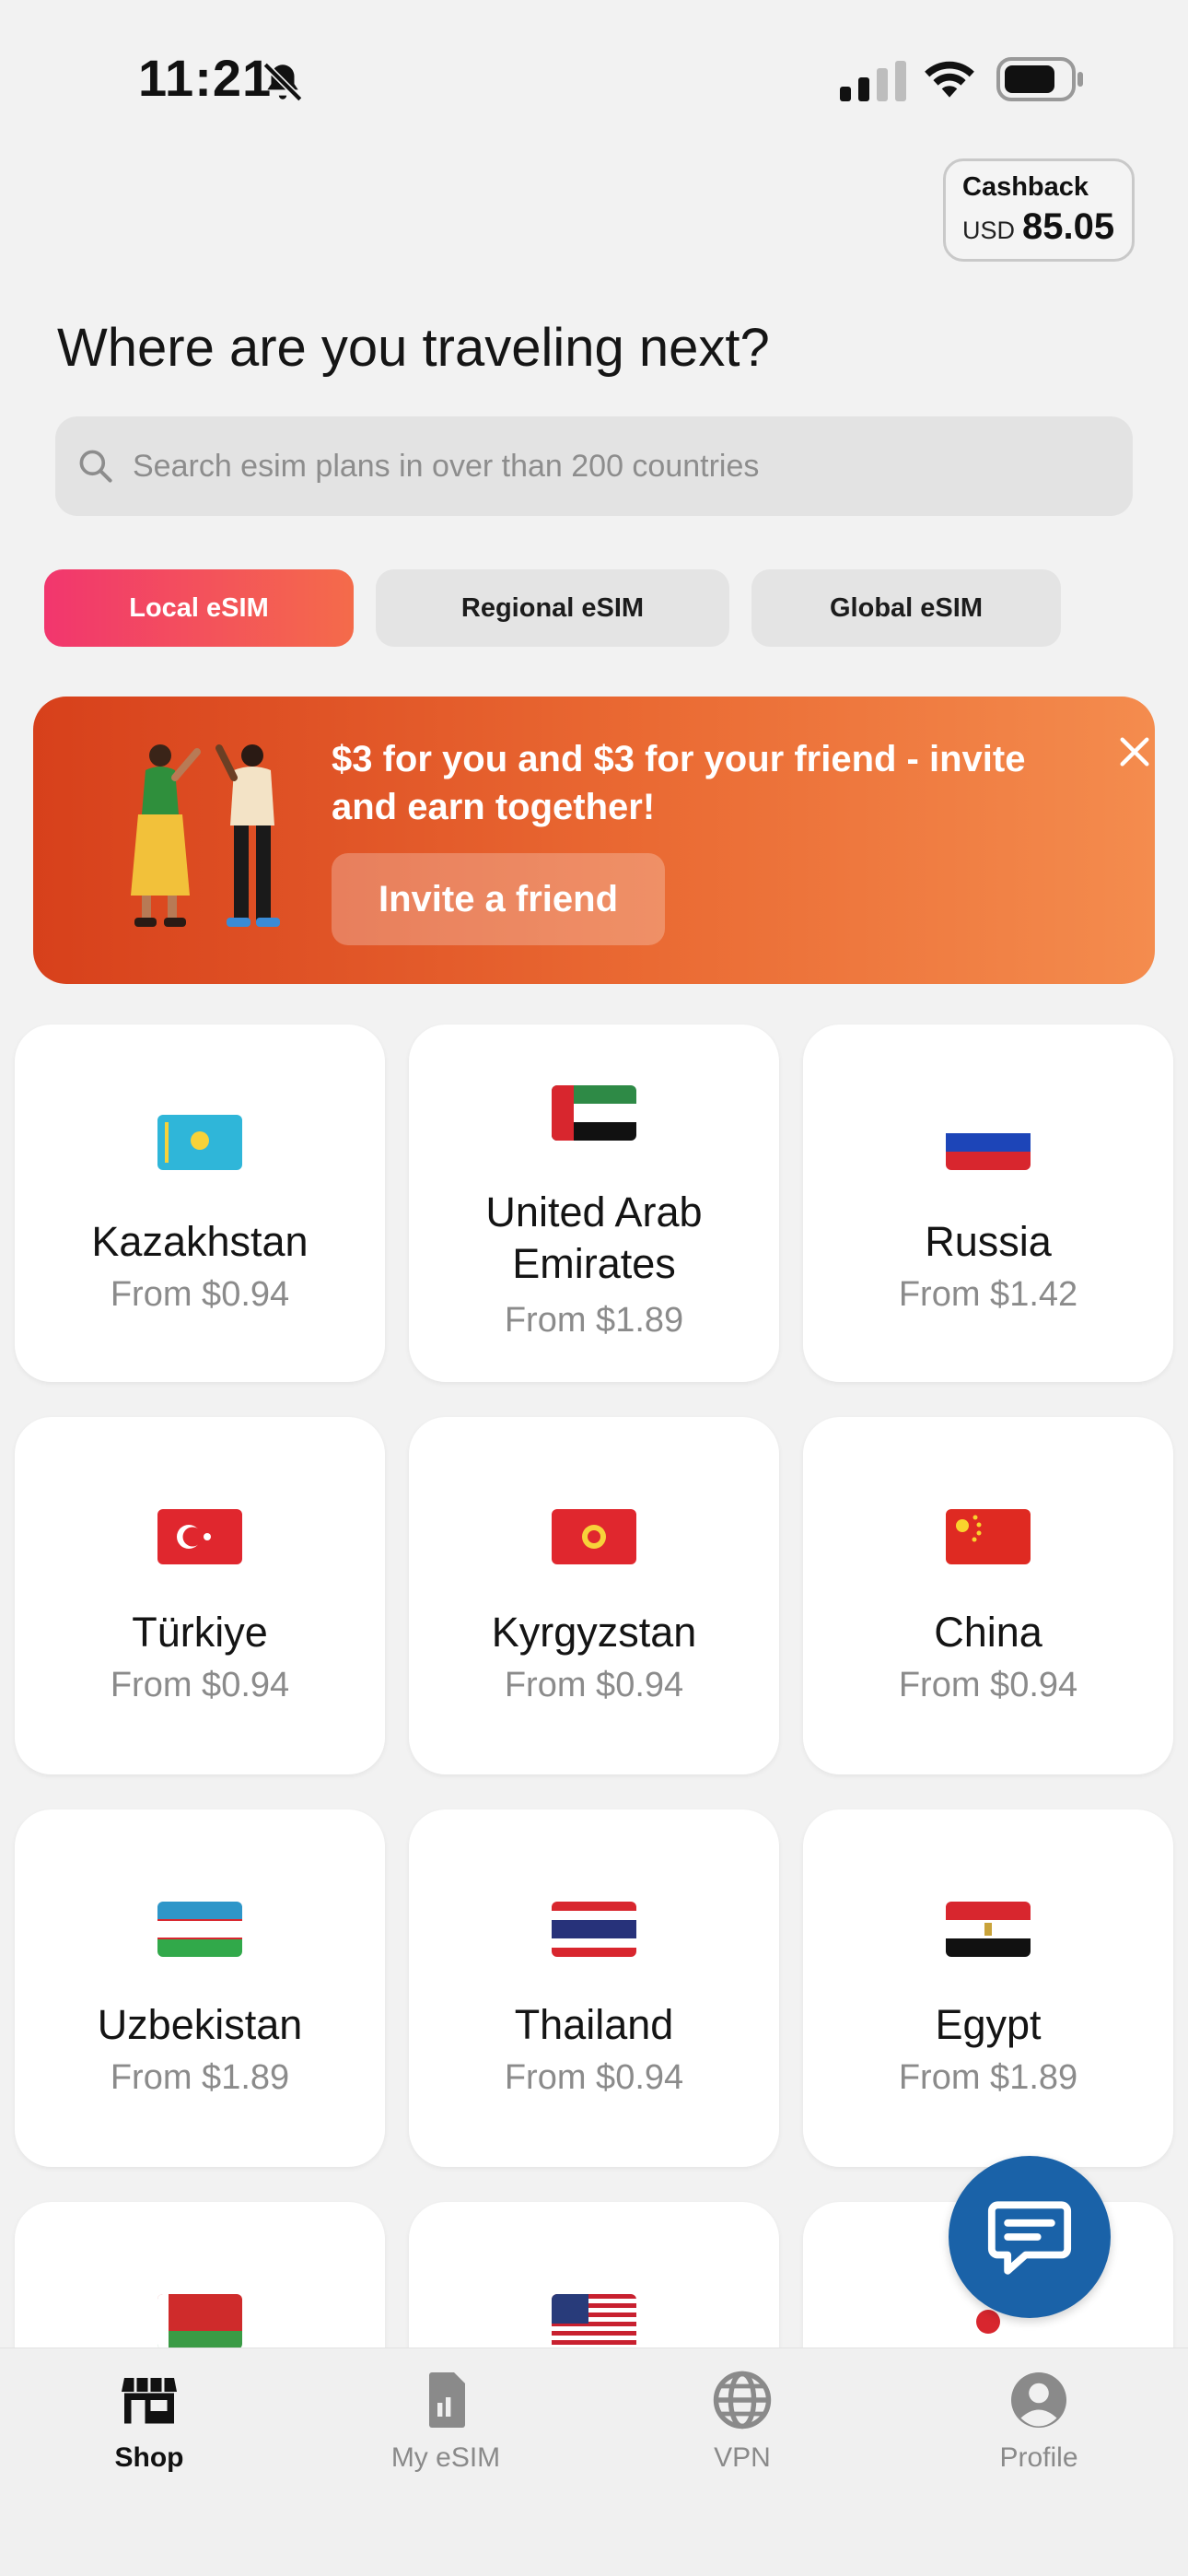  What do you see at coordinates (552, 608) in the screenshot?
I see `tab-regional-esim: Regional eSIM` at bounding box center [552, 608].